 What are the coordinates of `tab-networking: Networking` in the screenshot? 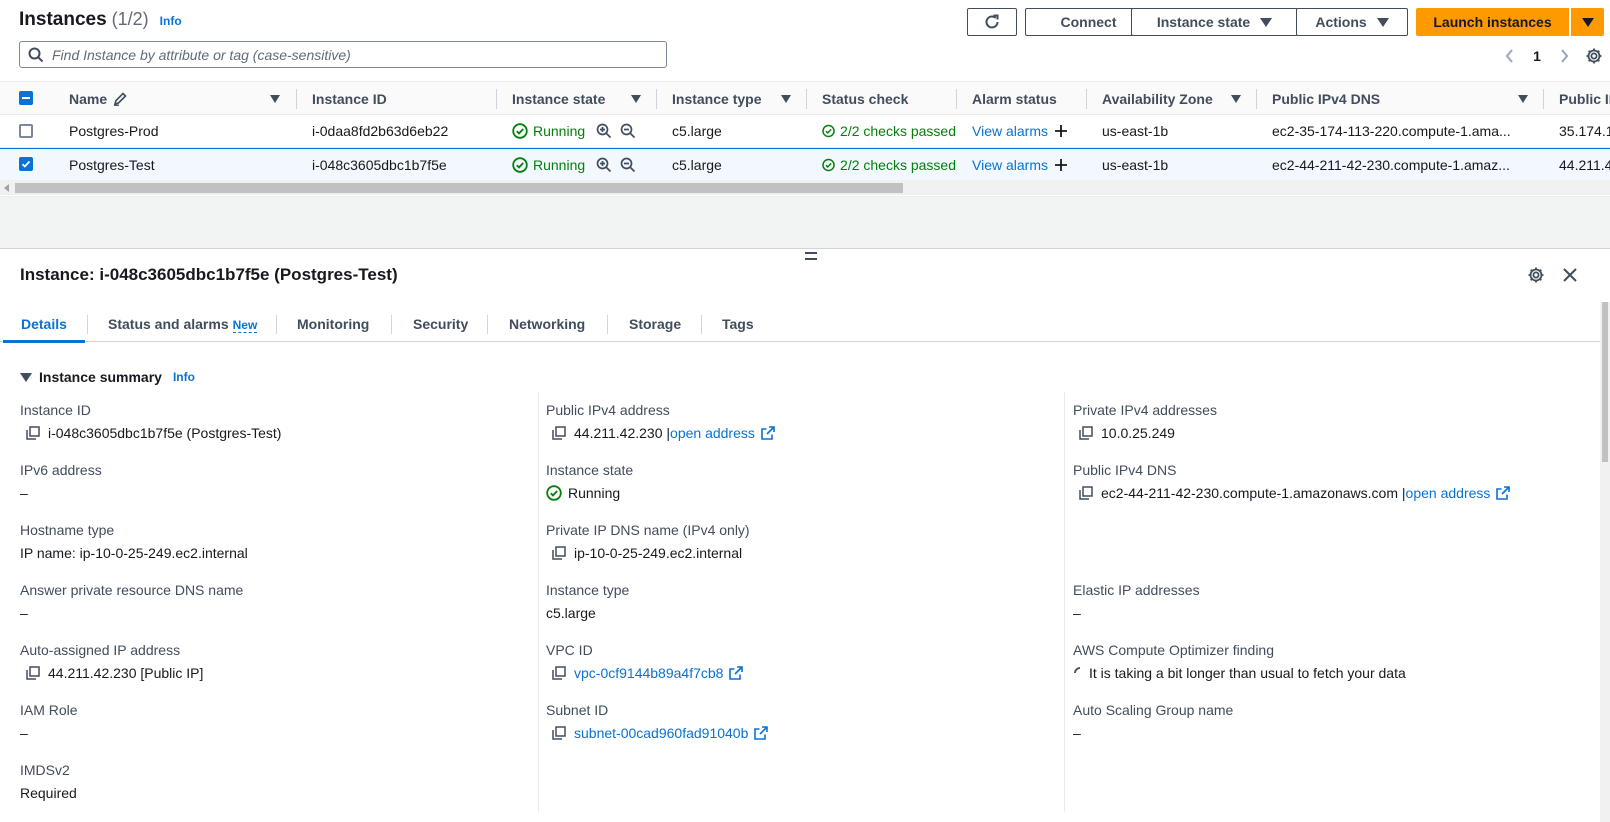 It's located at (547, 324).